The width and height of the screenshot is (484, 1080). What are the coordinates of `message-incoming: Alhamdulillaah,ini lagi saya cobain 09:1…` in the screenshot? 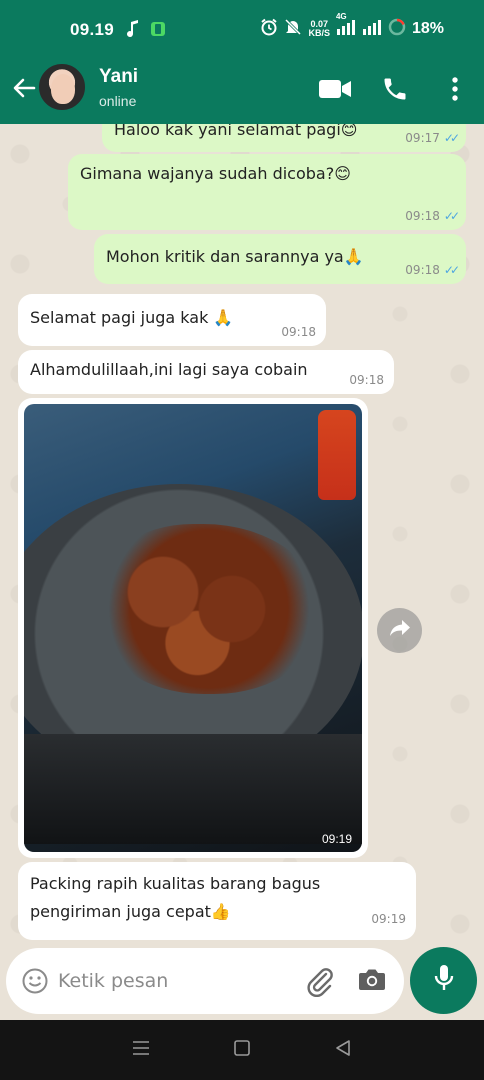 It's located at (206, 372).